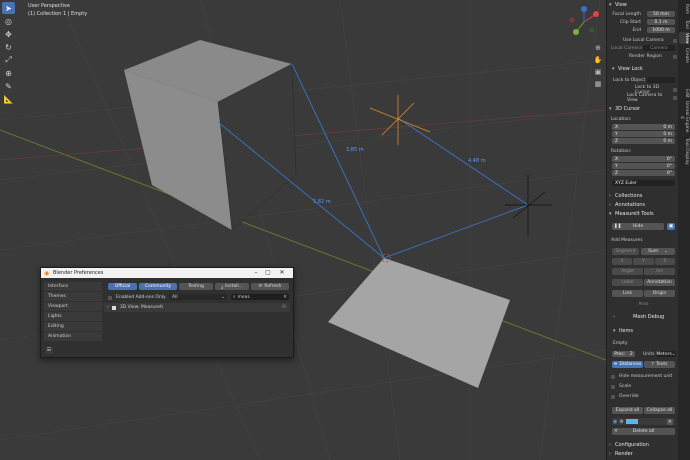 This screenshot has height=460, width=690. I want to click on hide-unit-checkbox, so click(613, 376).